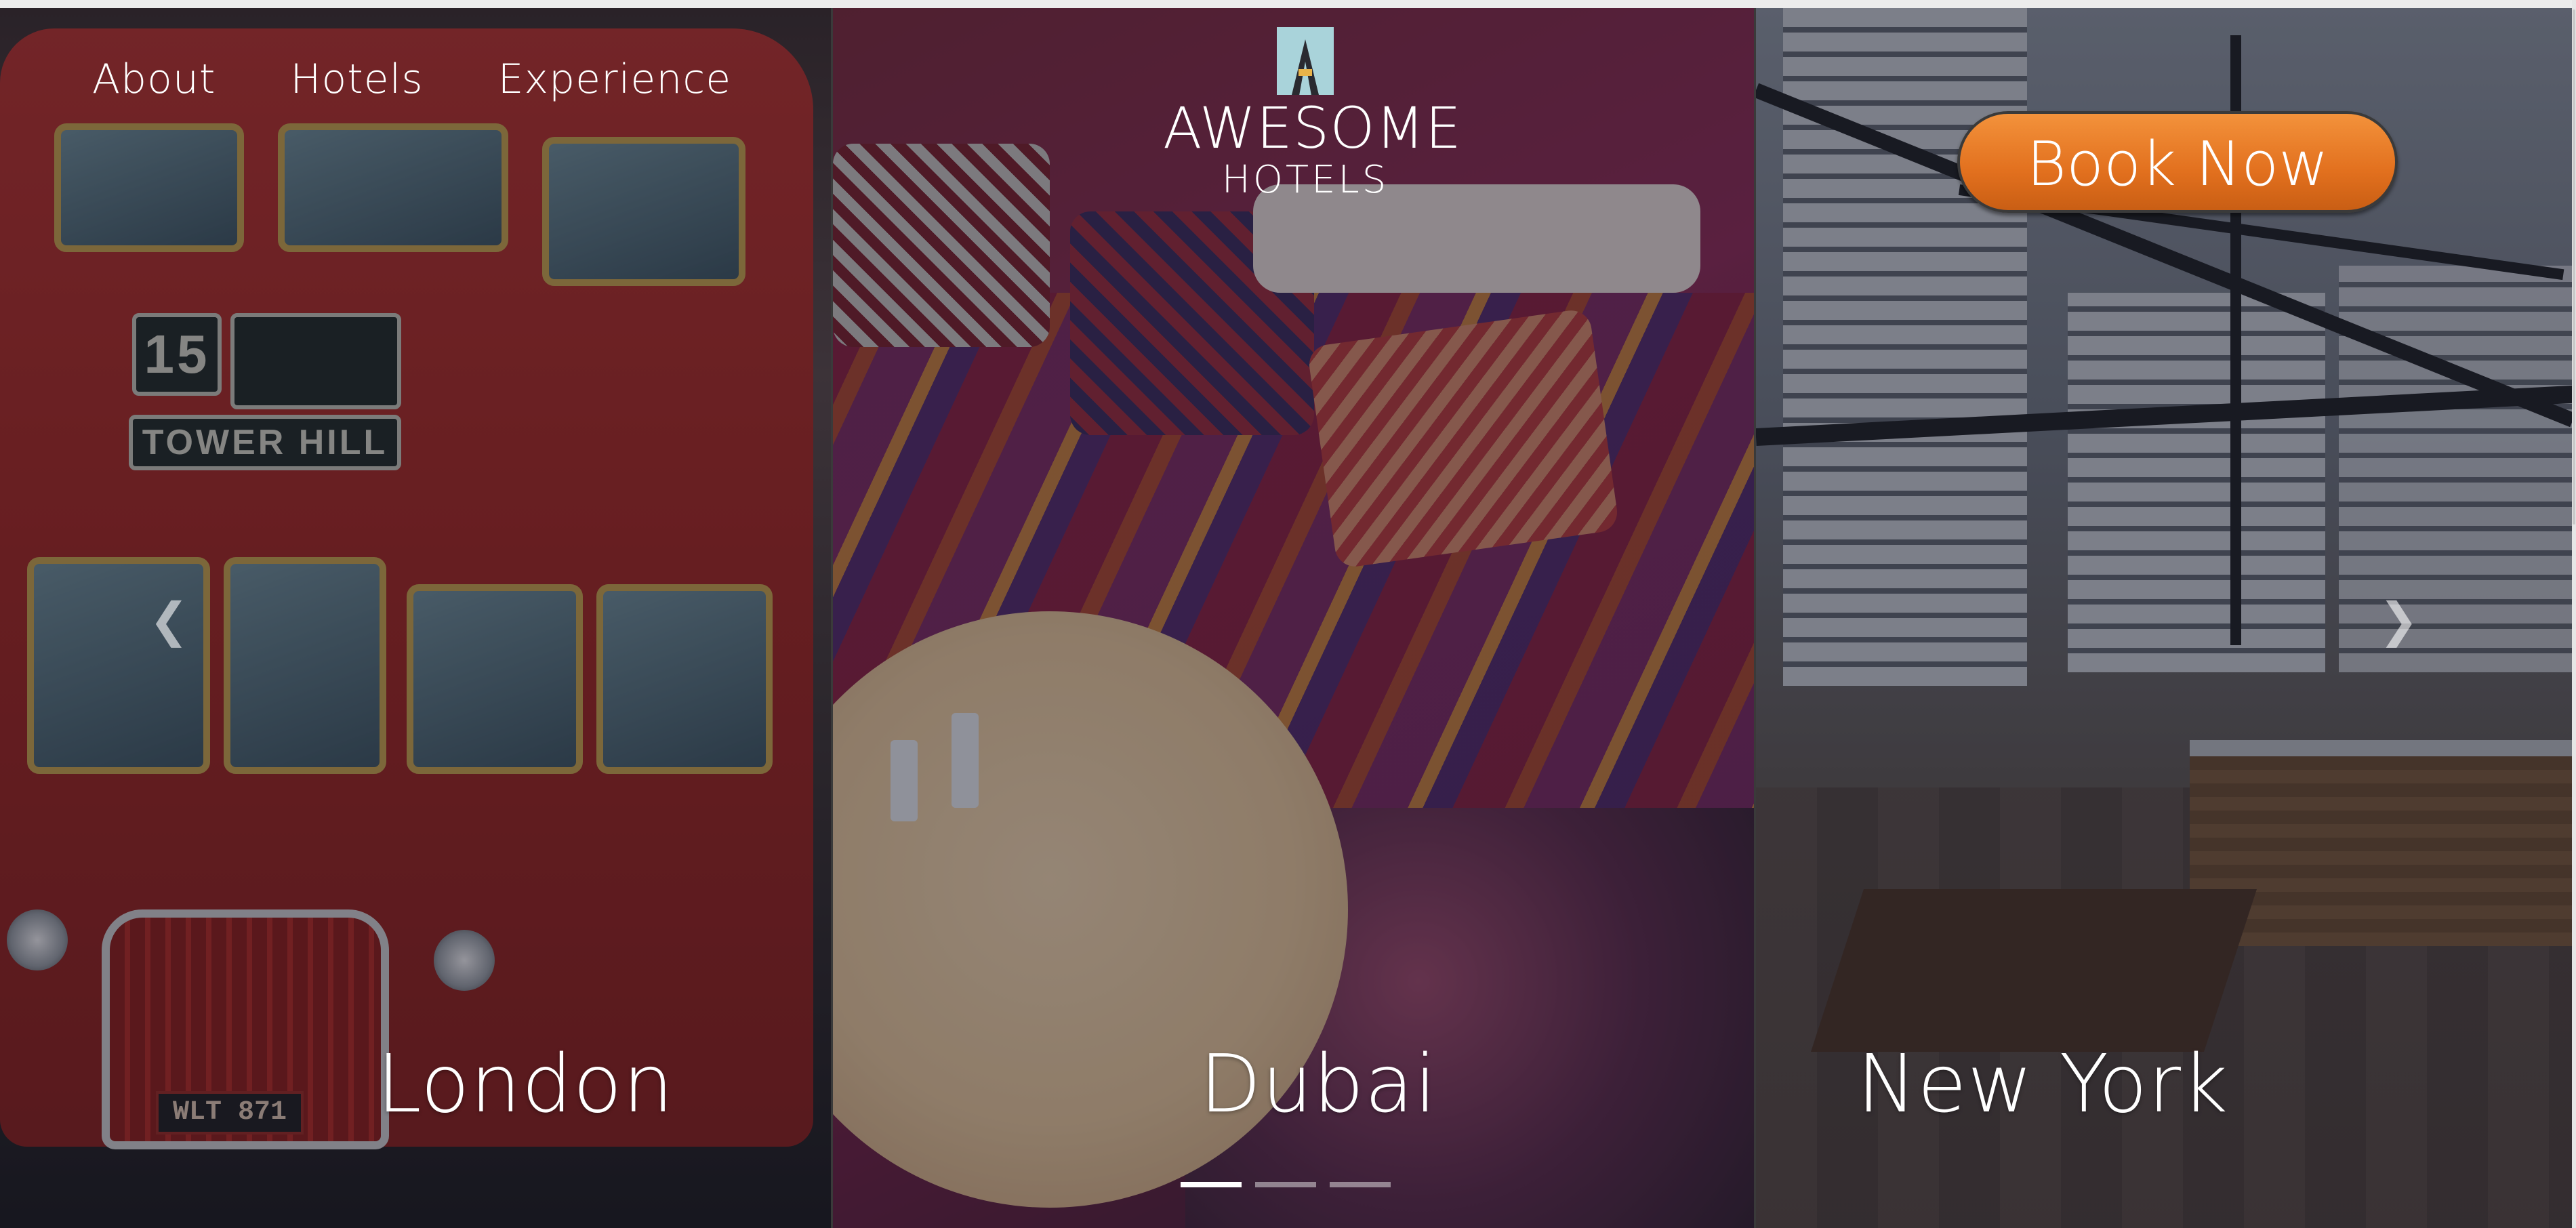 Image resolution: width=2576 pixels, height=1228 pixels. What do you see at coordinates (2574, 614) in the screenshot?
I see `scrollbar` at bounding box center [2574, 614].